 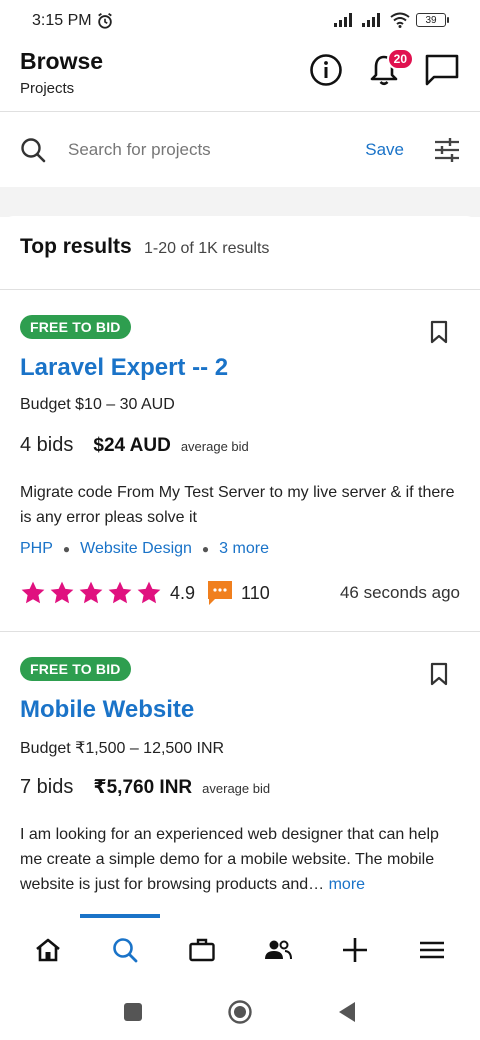 What do you see at coordinates (240, 949) in the screenshot?
I see `bottom-navigation` at bounding box center [240, 949].